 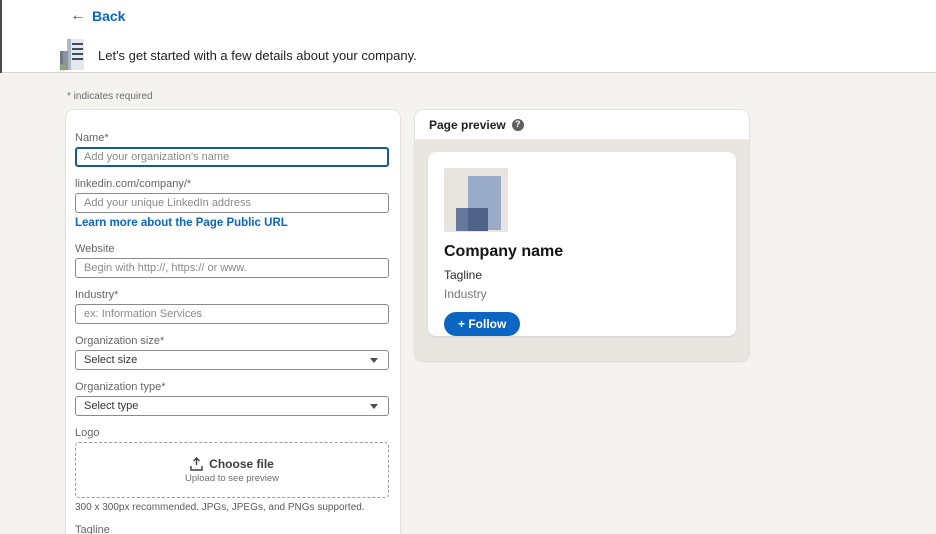 I want to click on organization-type-label: Organization type*, so click(x=120, y=387).